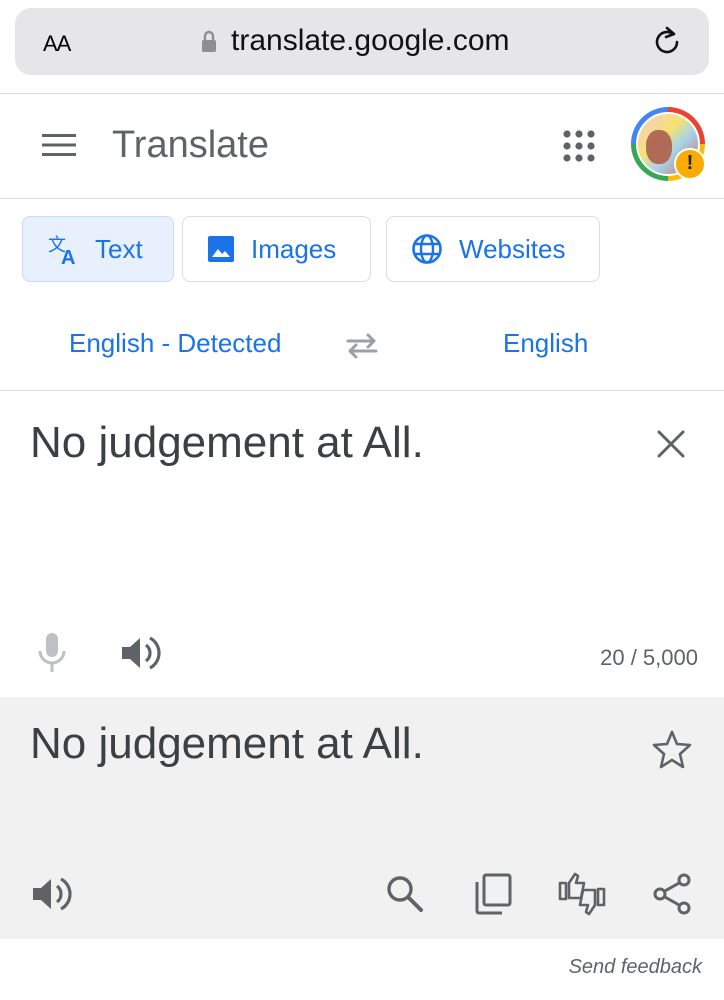 This screenshot has height=1000, width=724. What do you see at coordinates (68, 256) in the screenshot?
I see `svg-text: A` at bounding box center [68, 256].